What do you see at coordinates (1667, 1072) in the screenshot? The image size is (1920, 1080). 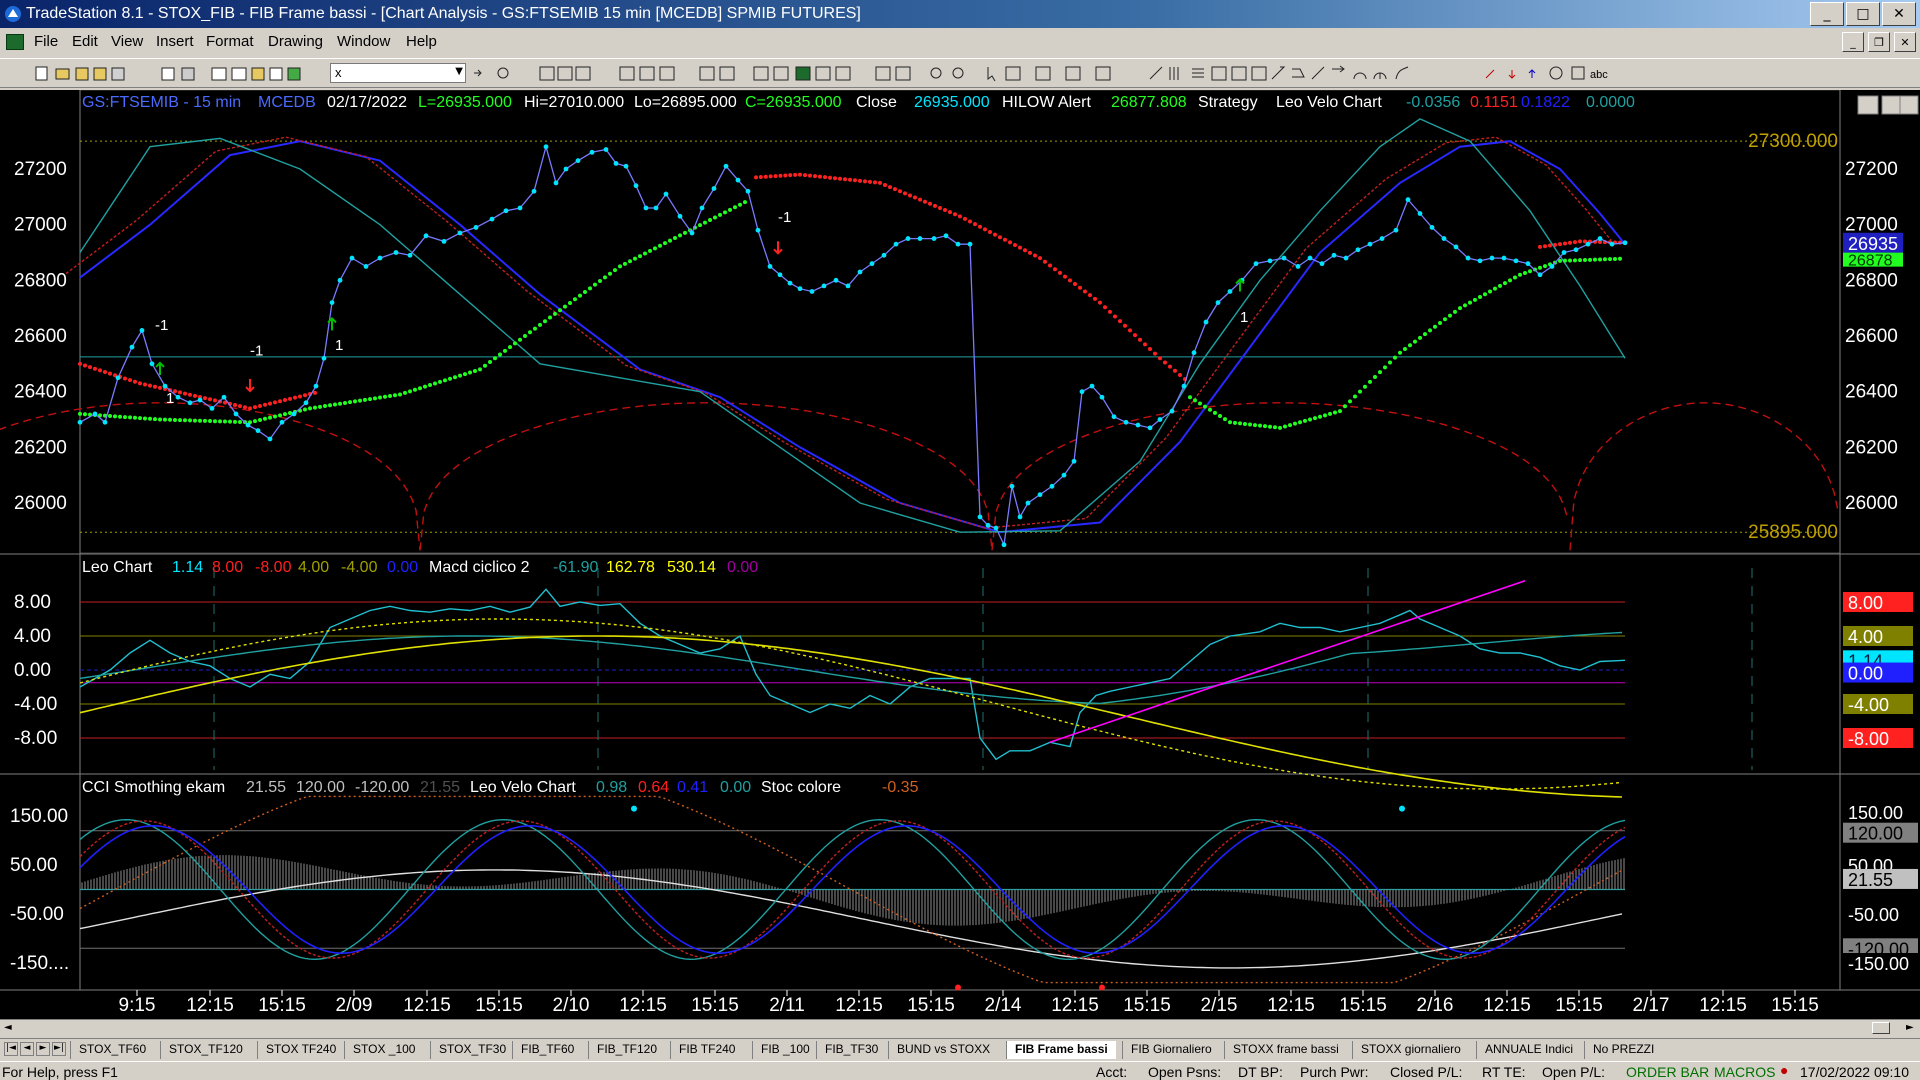 I see `order-bar-button: ORDER BAR` at bounding box center [1667, 1072].